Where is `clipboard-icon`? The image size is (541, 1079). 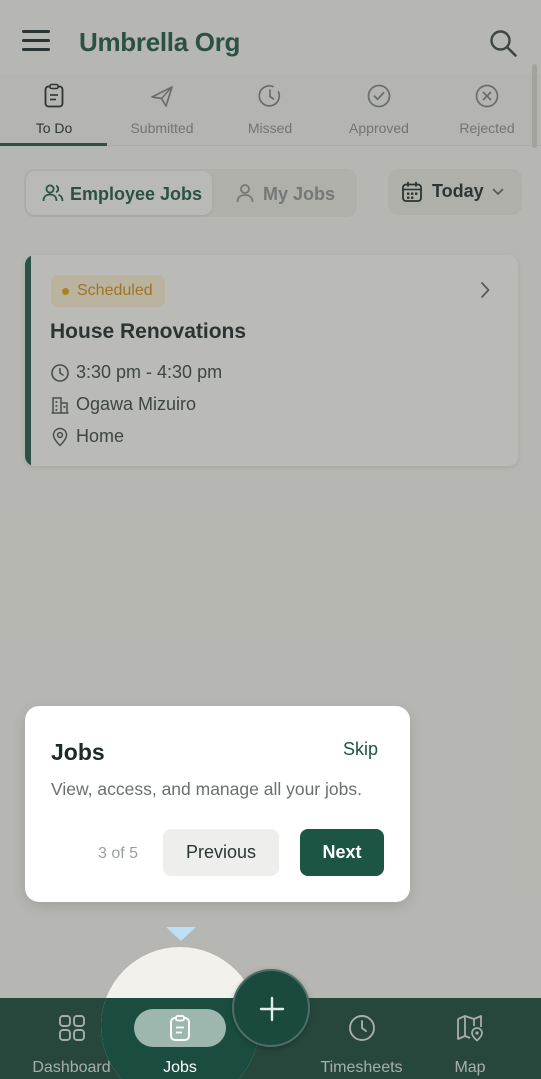
clipboard-icon is located at coordinates (180, 1028).